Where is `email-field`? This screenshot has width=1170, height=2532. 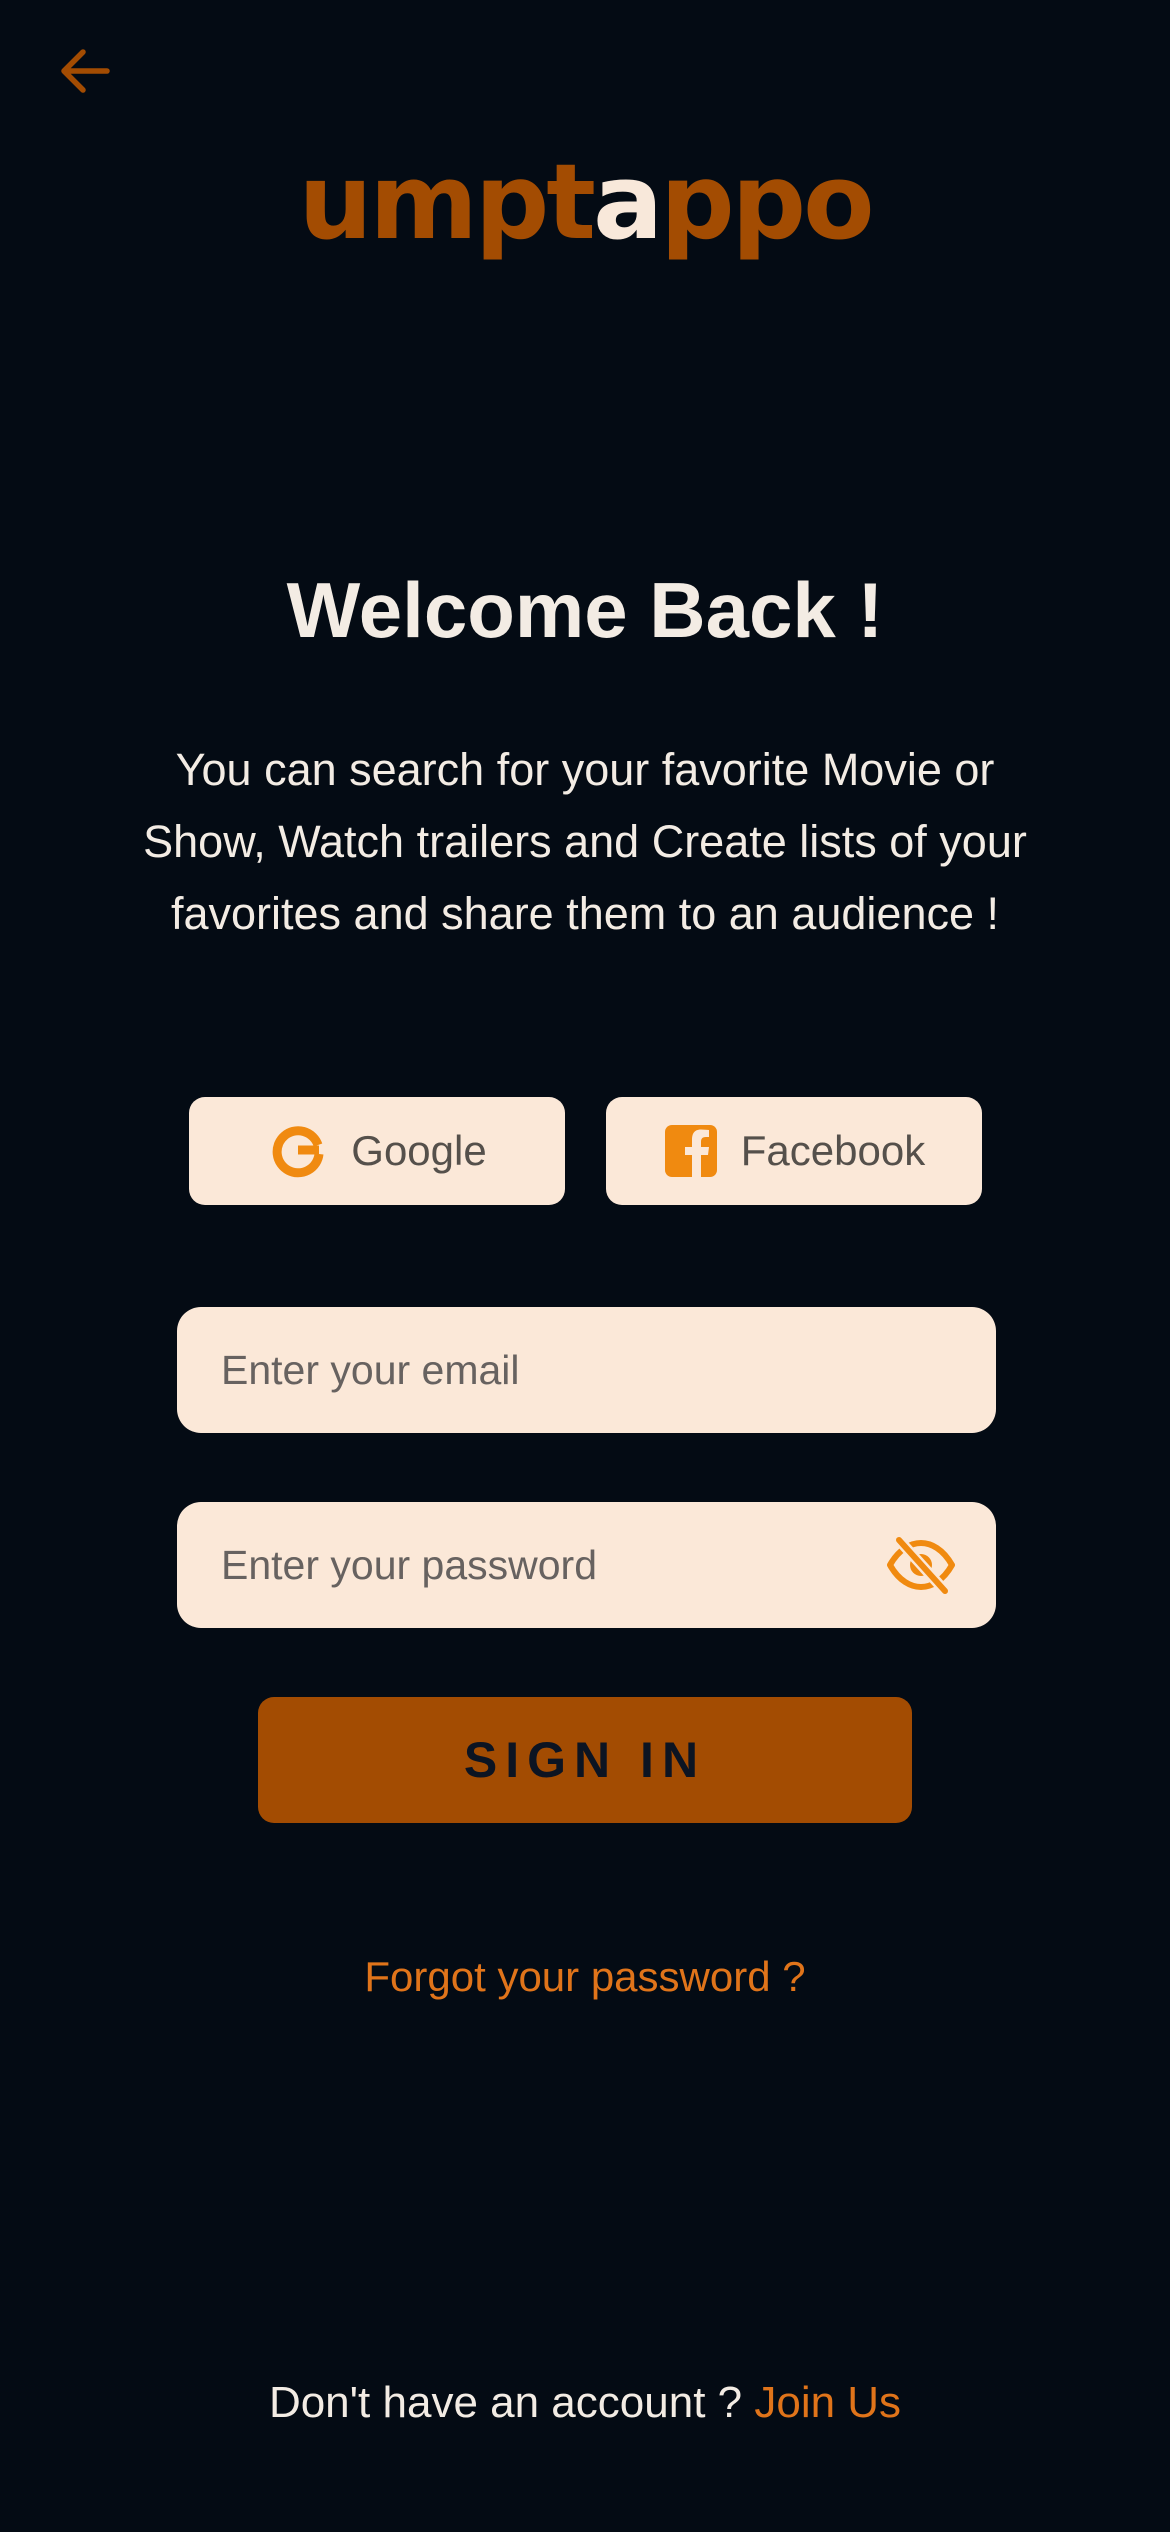 email-field is located at coordinates (586, 1370).